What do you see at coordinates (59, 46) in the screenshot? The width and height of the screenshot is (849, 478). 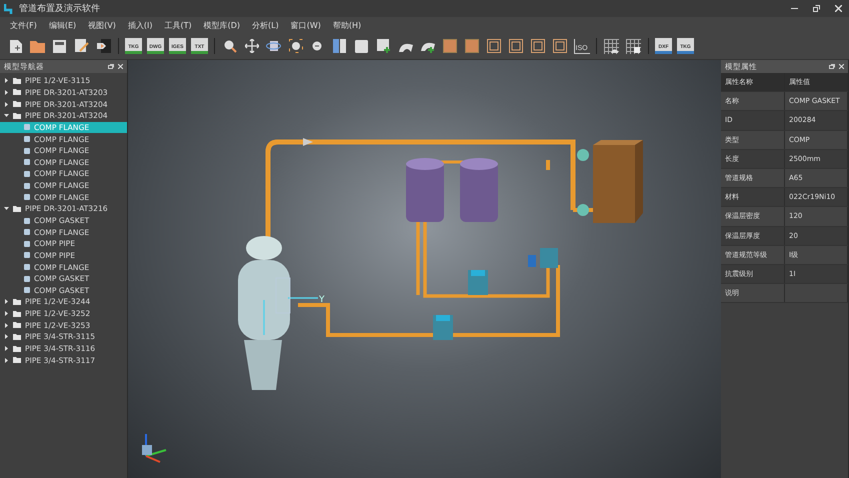 I see `save-icon` at bounding box center [59, 46].